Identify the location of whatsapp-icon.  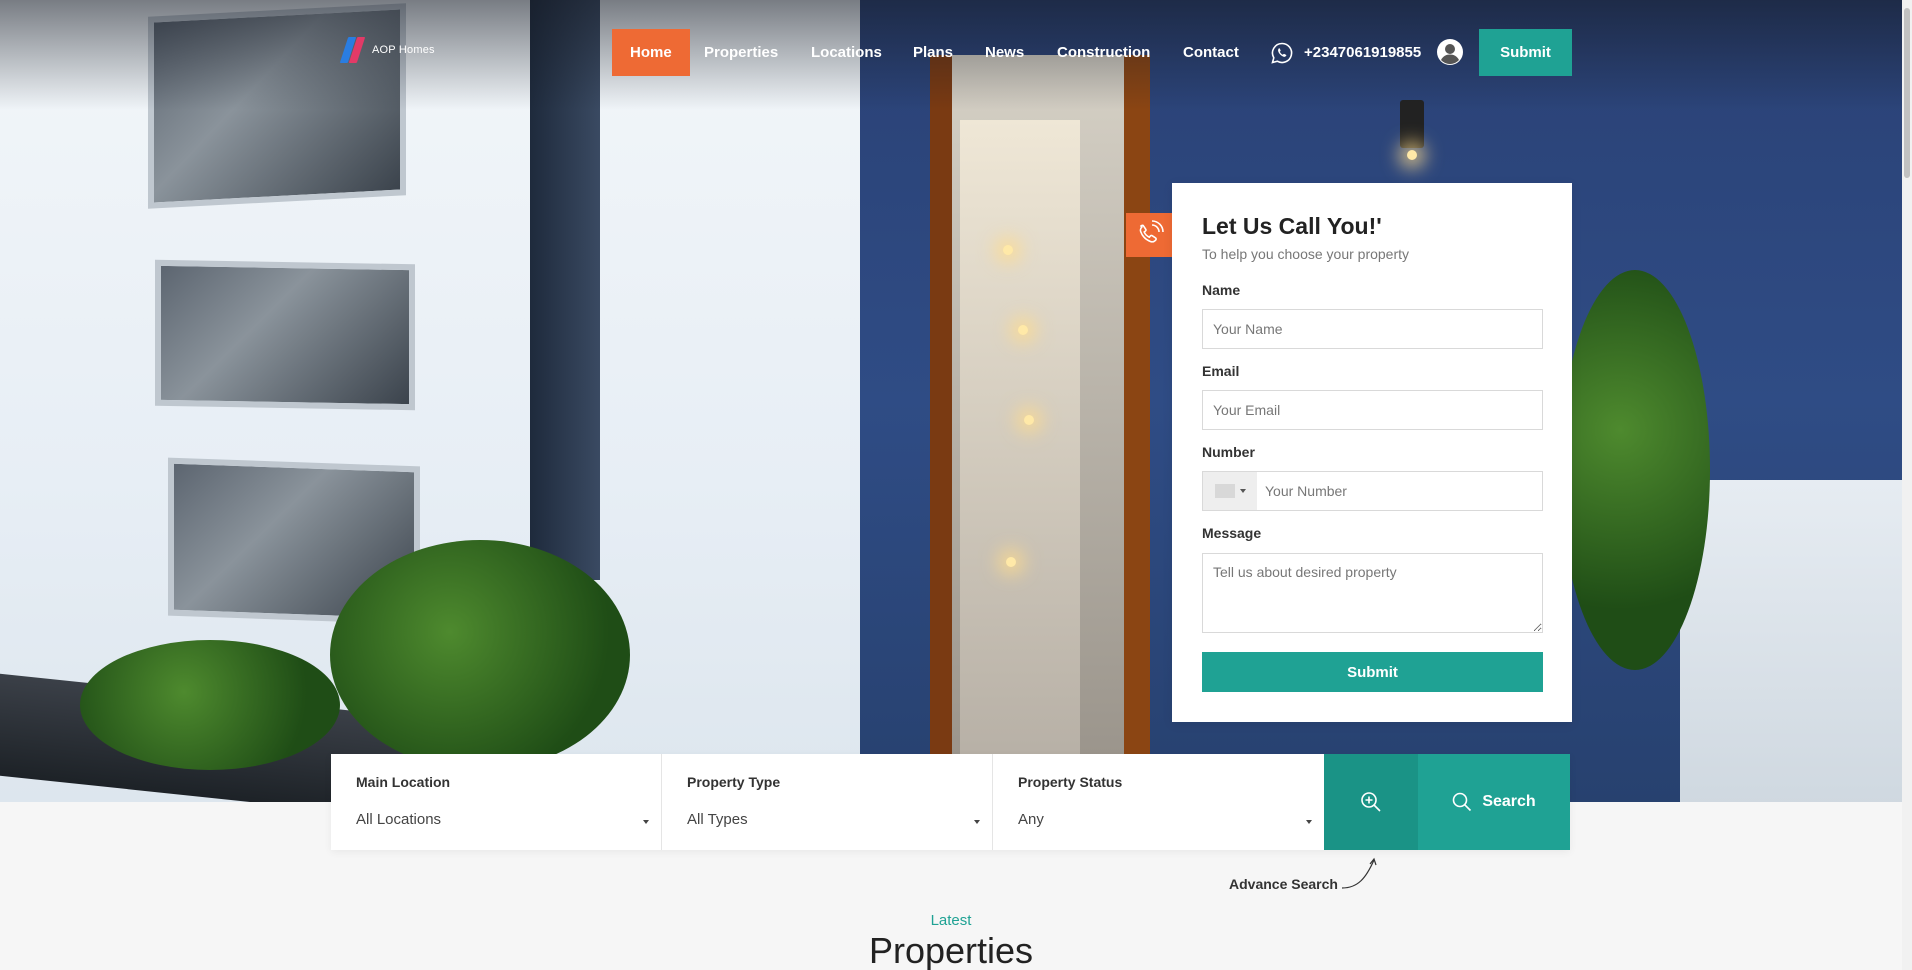
(1282, 53).